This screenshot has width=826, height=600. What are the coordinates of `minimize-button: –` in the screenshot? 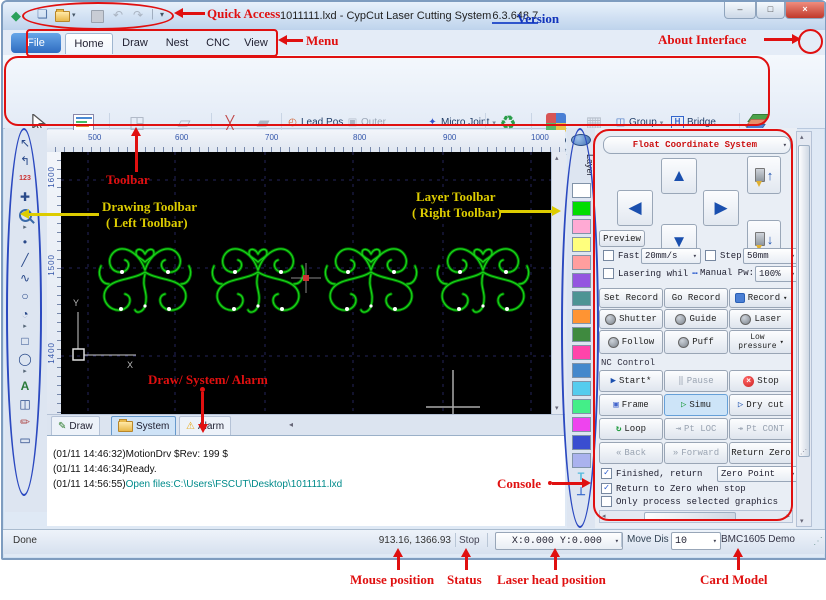 It's located at (740, 10).